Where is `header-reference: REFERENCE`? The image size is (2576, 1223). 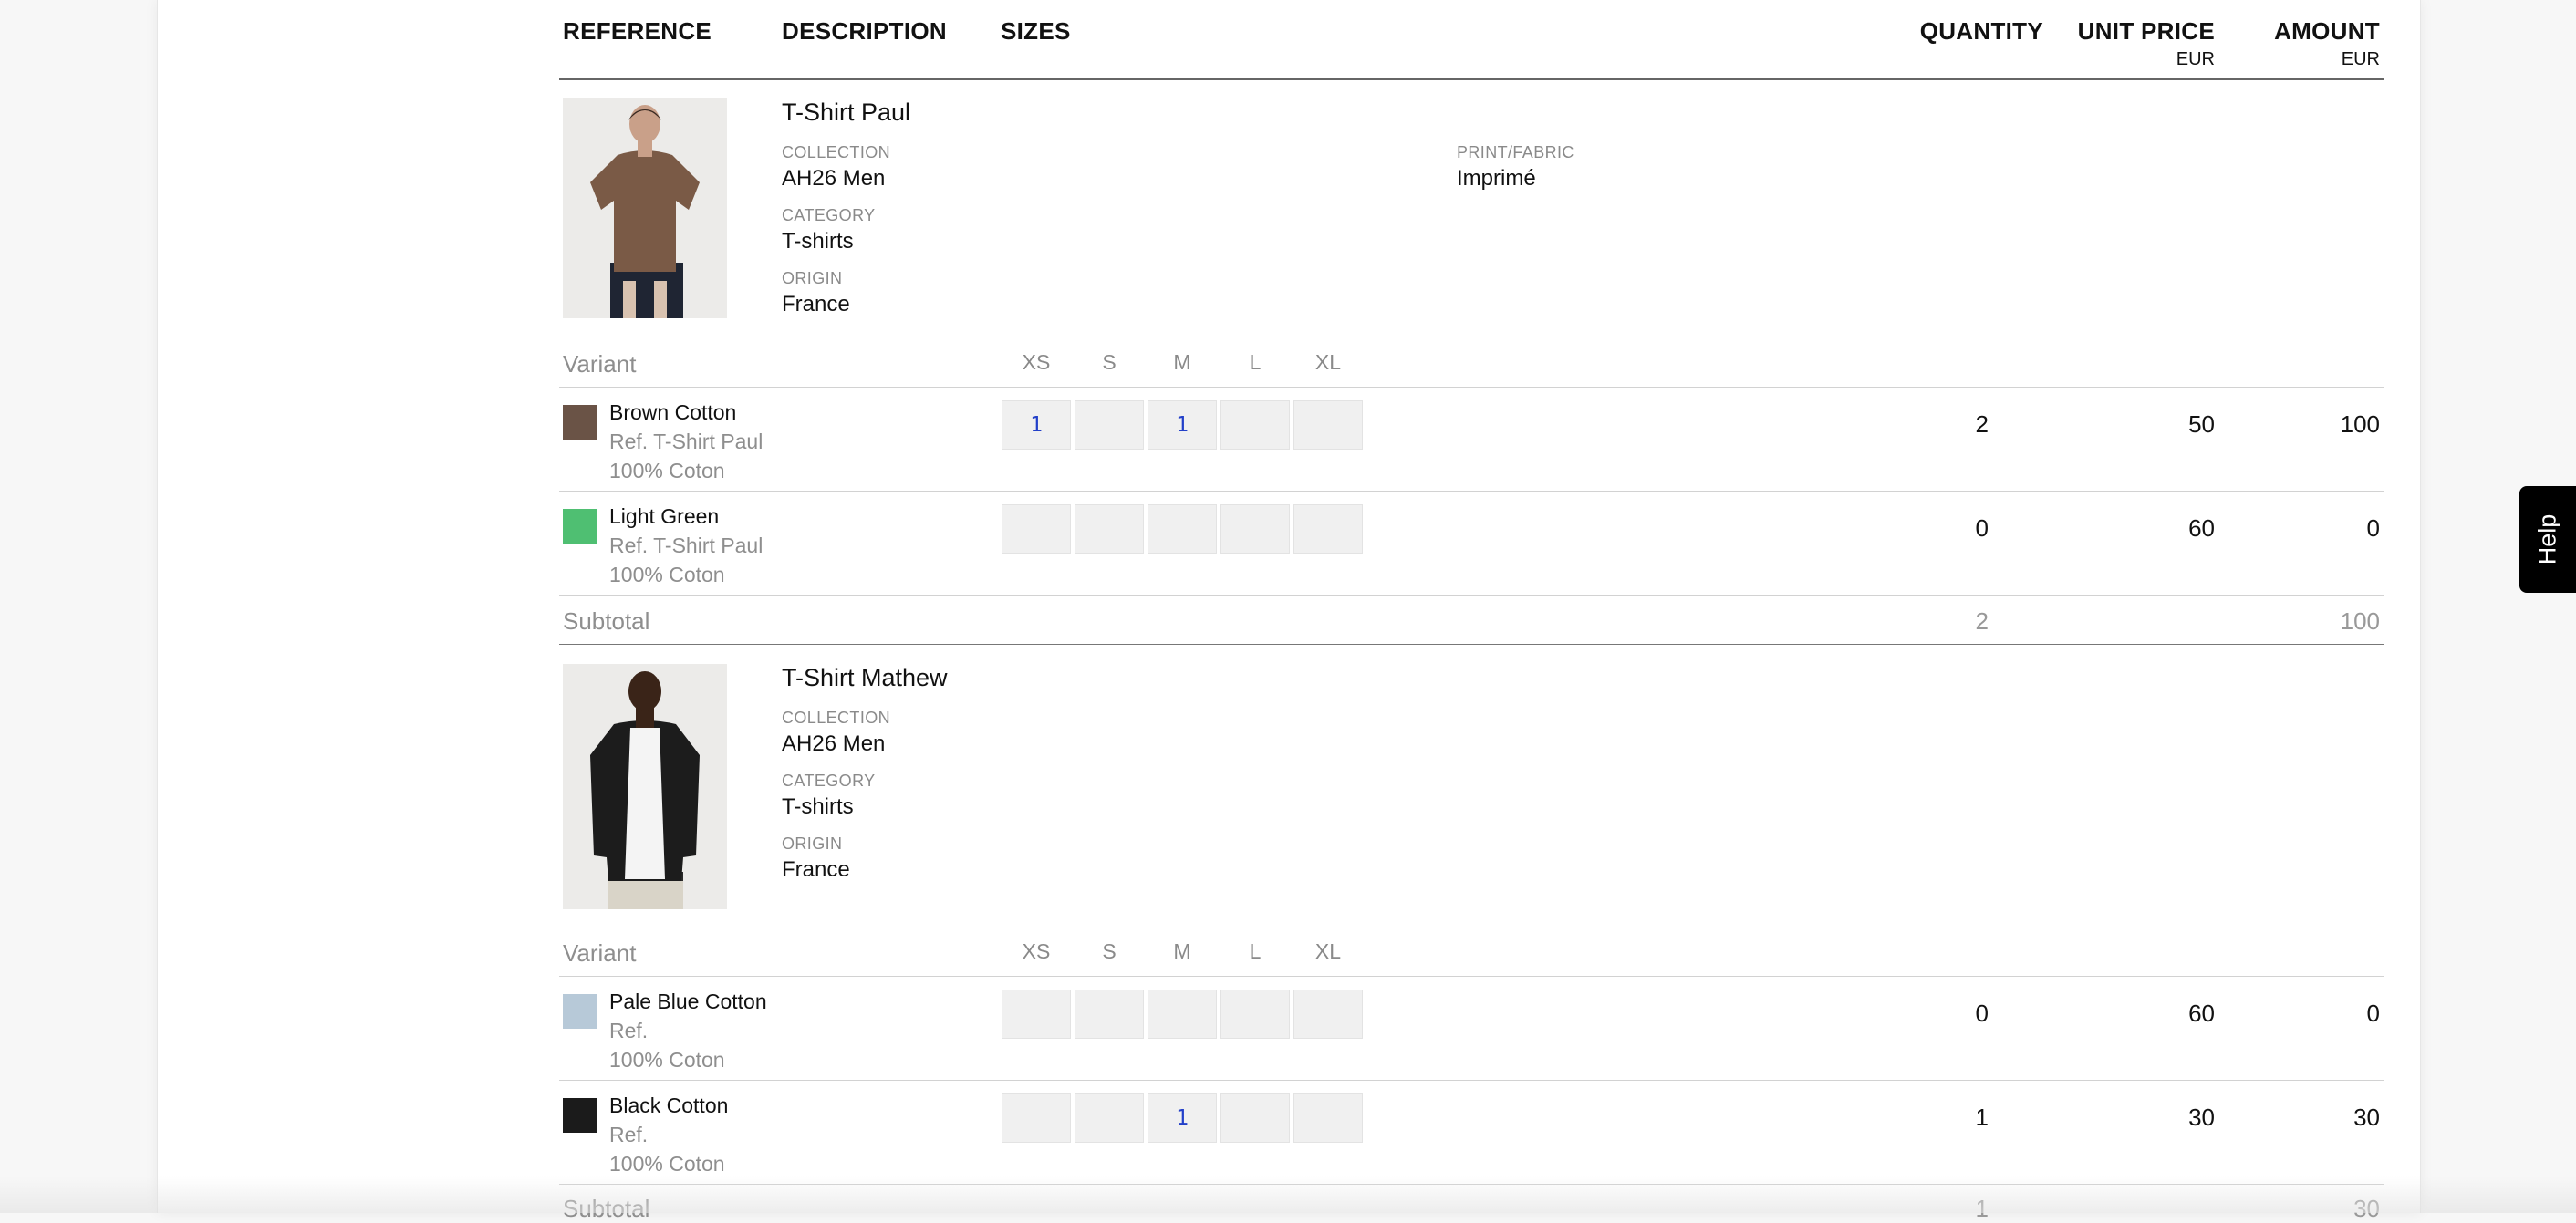
header-reference: REFERENCE is located at coordinates (637, 31).